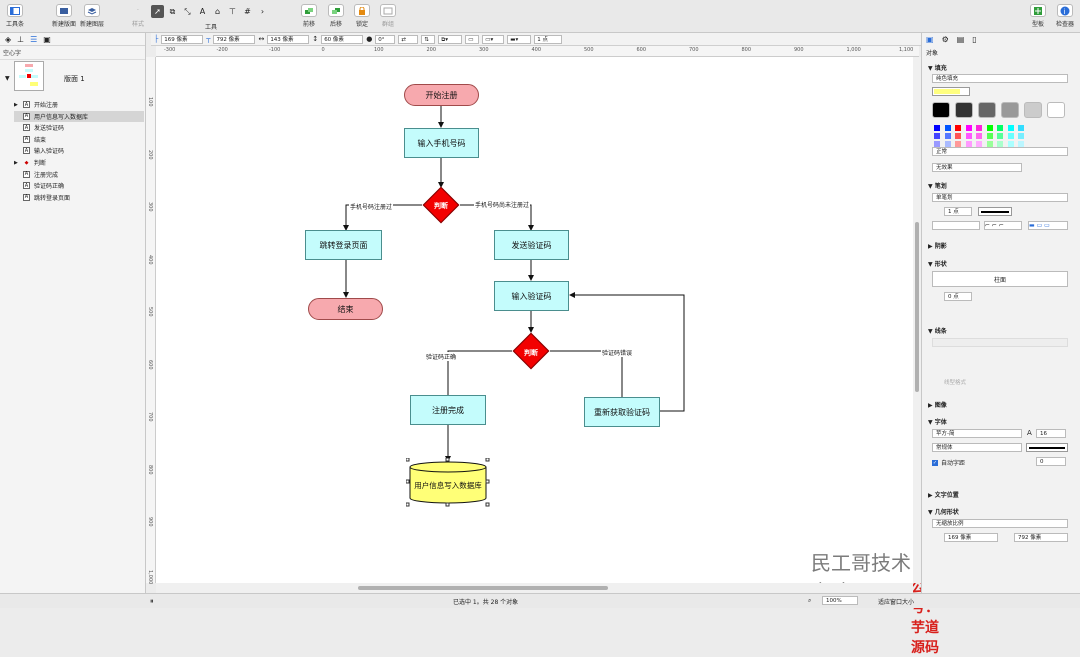 Image resolution: width=1080 pixels, height=657 pixels. I want to click on outline-item: A 发送验证码, so click(79, 127).